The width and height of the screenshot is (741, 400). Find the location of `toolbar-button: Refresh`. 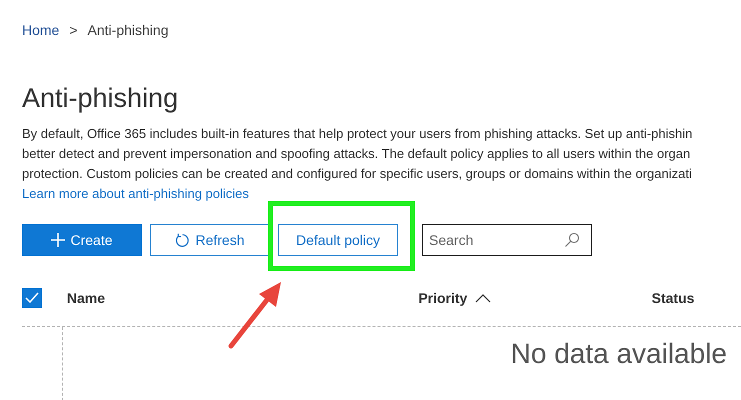

toolbar-button: Refresh is located at coordinates (210, 240).